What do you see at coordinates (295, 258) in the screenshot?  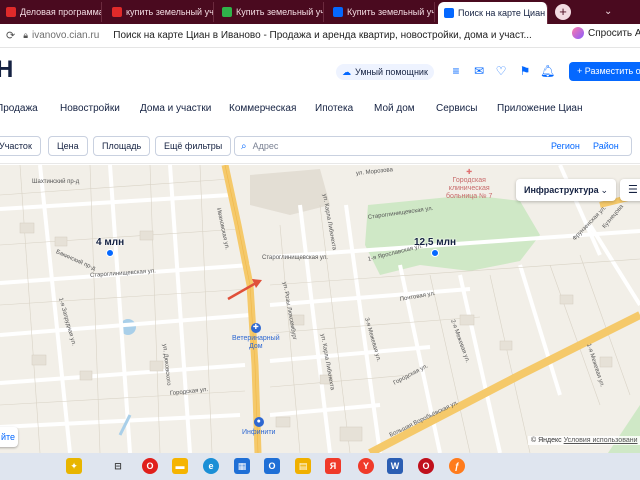 I see `street-label: Староглинищевская ул.` at bounding box center [295, 258].